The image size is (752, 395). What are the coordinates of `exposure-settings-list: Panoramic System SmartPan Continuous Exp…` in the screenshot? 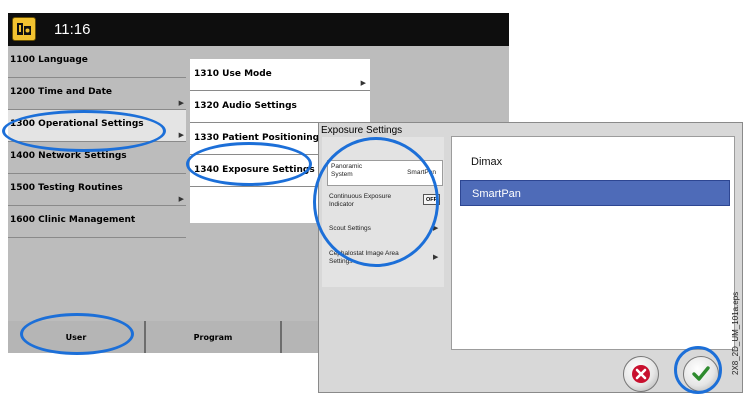 It's located at (383, 212).